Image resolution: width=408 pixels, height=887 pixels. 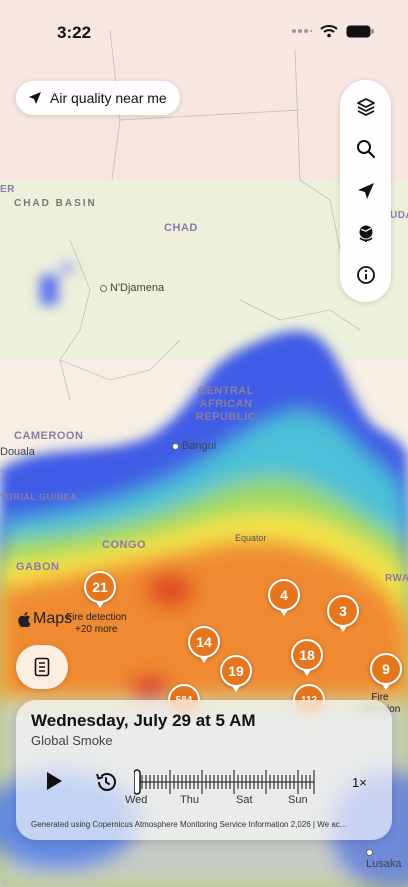 What do you see at coordinates (17, 452) in the screenshot?
I see `douala-label: Douala` at bounding box center [17, 452].